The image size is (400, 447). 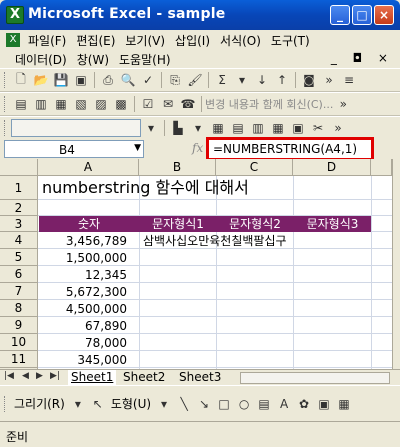 I want to click on tab-sheet2: Sheet2, so click(x=144, y=378).